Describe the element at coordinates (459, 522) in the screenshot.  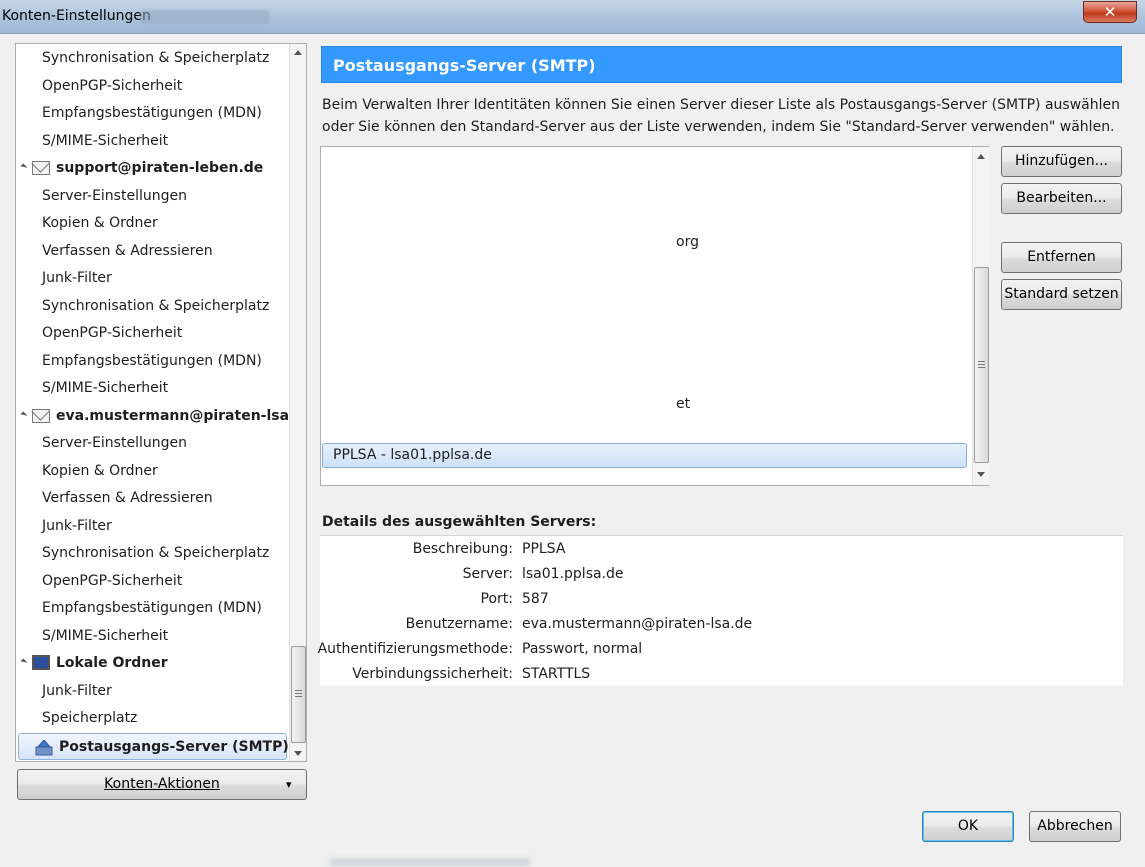
I see `details-title: Details des ausgewählten Servers:` at that location.